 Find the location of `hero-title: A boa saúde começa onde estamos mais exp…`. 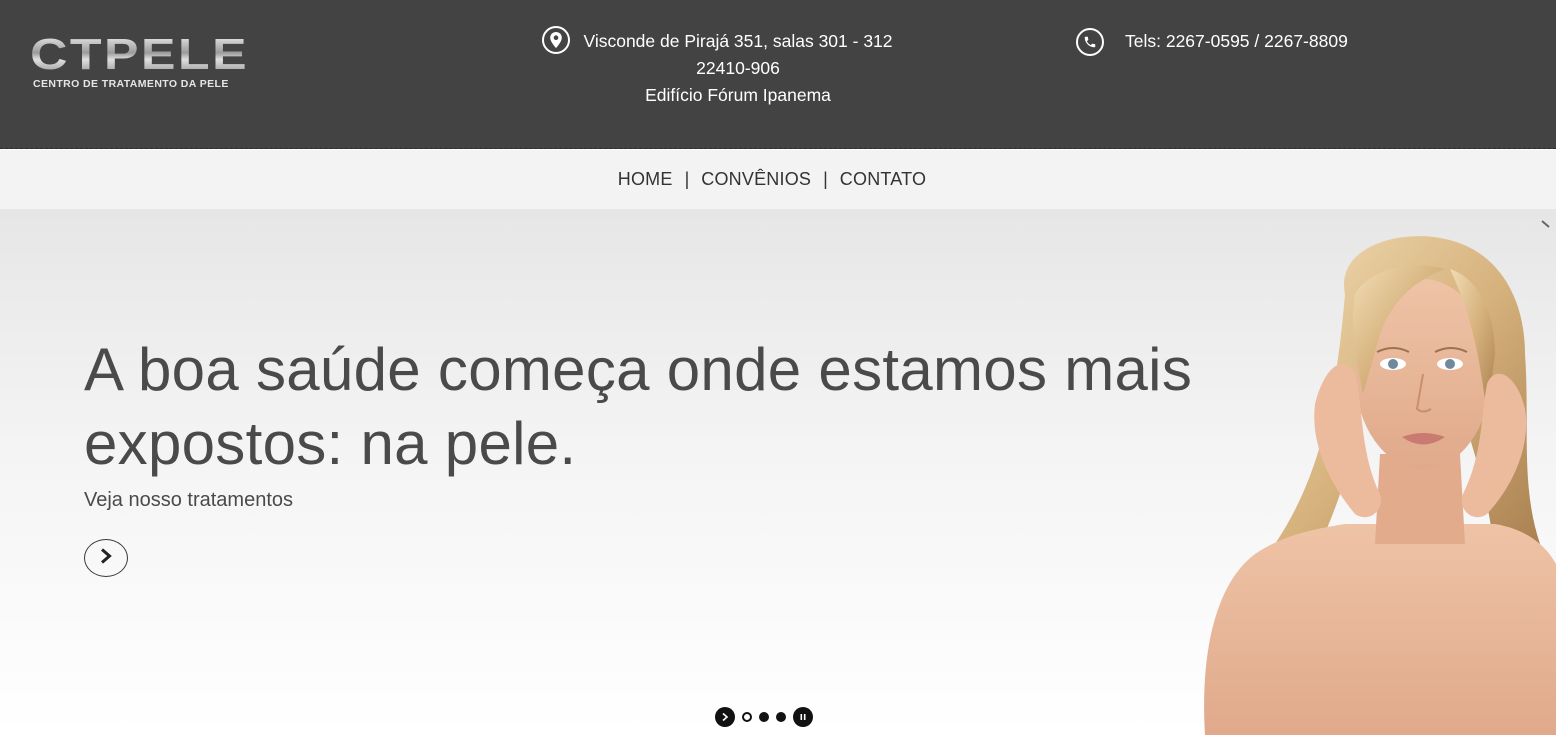

hero-title: A boa saúde começa onde estamos mais exp… is located at coordinates (638, 406).